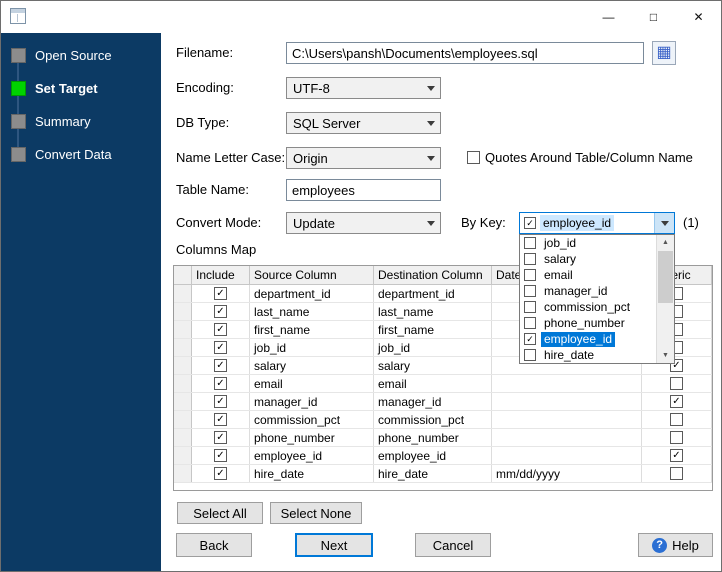  What do you see at coordinates (363, 123) in the screenshot?
I see `db-type-select: SQL Server` at bounding box center [363, 123].